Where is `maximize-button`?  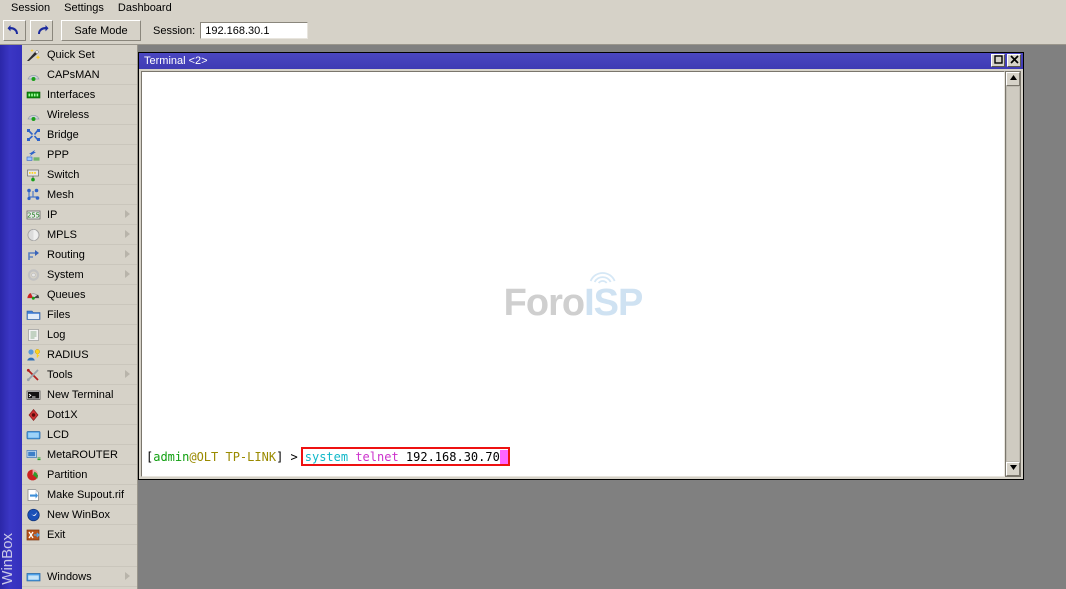
maximize-button is located at coordinates (998, 60).